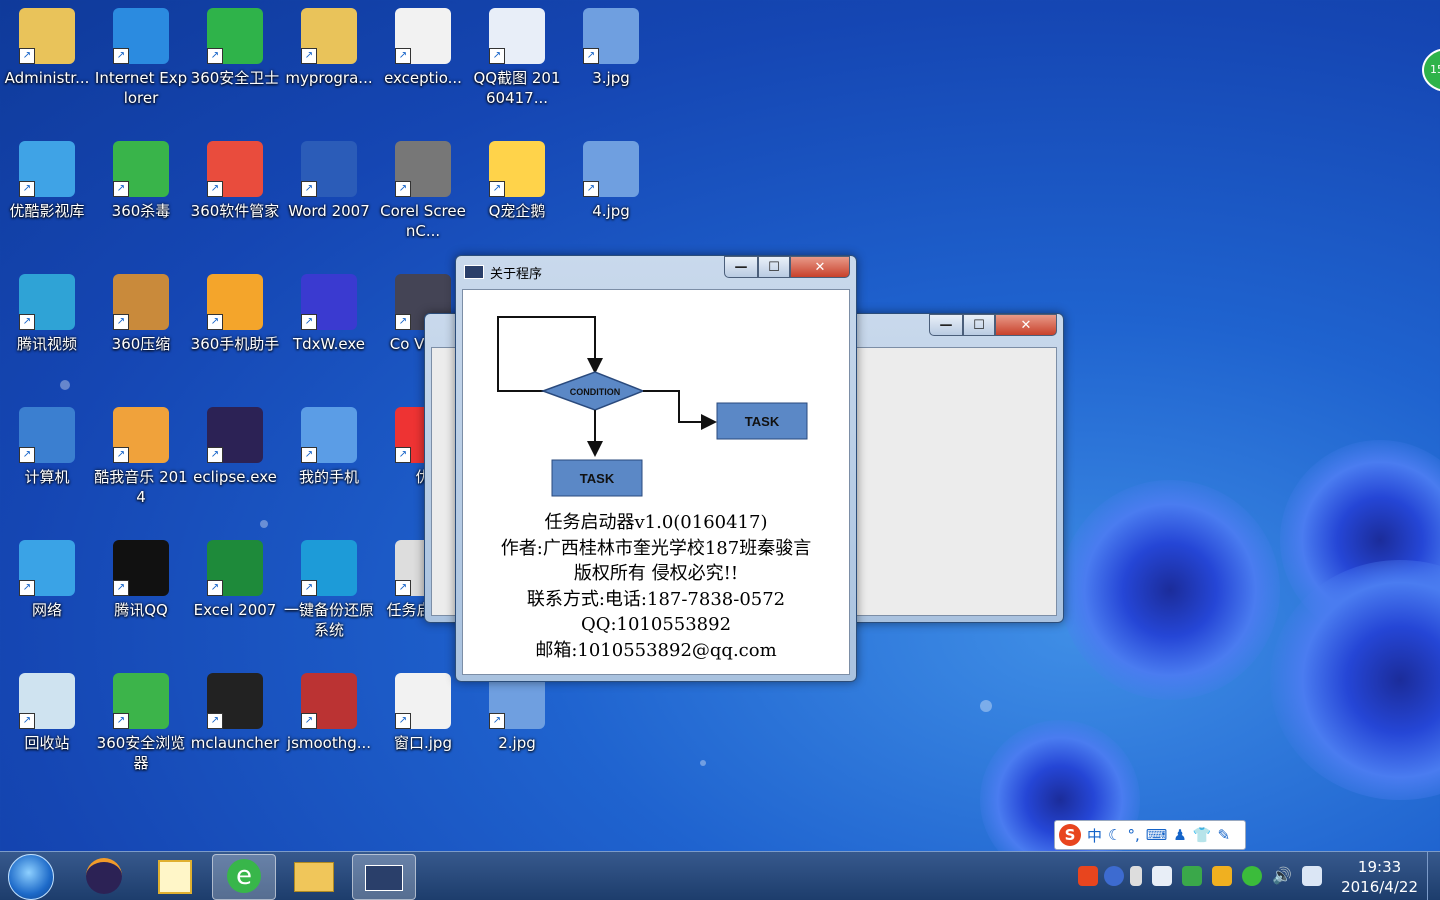 The image size is (1440, 900). Describe the element at coordinates (1202, 835) in the screenshot. I see `skin-icon: 👕` at that location.